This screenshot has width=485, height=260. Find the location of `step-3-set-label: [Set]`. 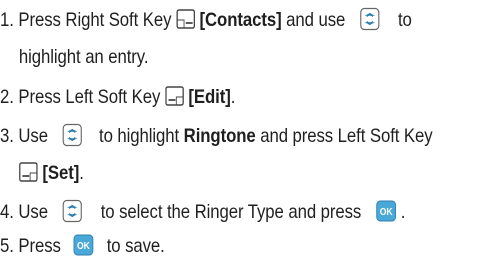

step-3-set-label: [Set] is located at coordinates (61, 173).